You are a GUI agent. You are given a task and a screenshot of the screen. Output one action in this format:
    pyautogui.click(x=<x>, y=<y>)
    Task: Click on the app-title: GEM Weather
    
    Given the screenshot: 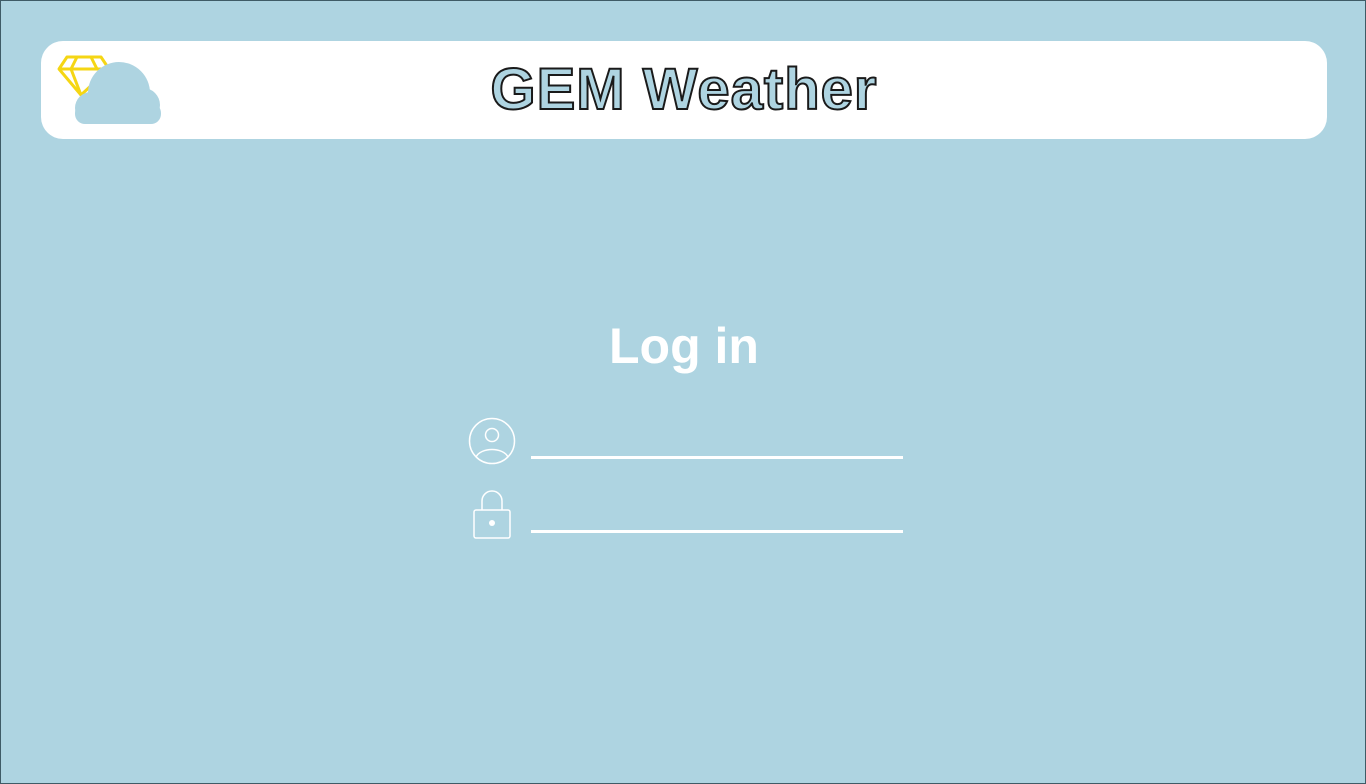 What is the action you would take?
    pyautogui.click(x=683, y=90)
    